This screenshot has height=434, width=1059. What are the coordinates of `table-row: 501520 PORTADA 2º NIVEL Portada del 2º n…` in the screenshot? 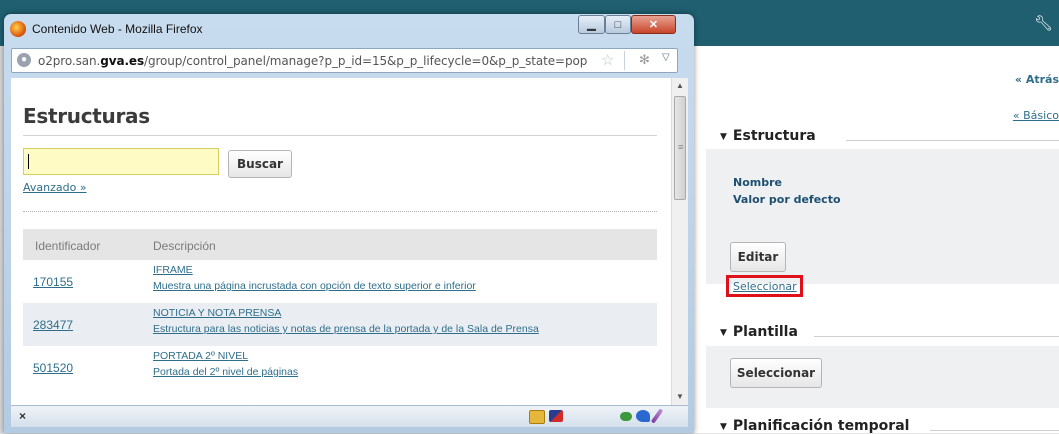 It's located at (340, 367).